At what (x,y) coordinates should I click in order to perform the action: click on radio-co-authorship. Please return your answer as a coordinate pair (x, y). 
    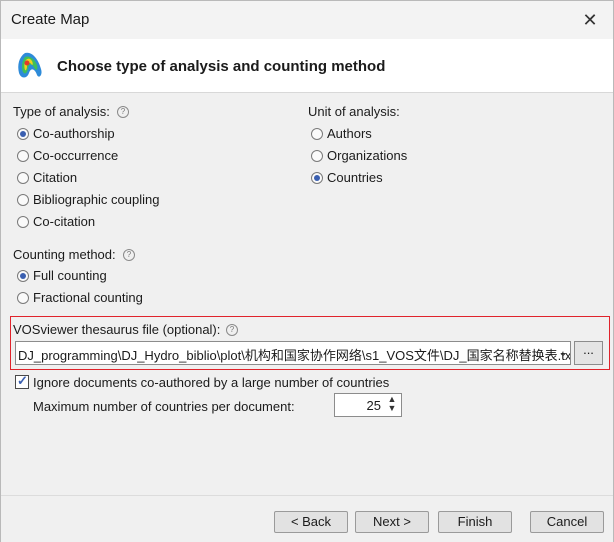
    Looking at the image, I should click on (23, 134).